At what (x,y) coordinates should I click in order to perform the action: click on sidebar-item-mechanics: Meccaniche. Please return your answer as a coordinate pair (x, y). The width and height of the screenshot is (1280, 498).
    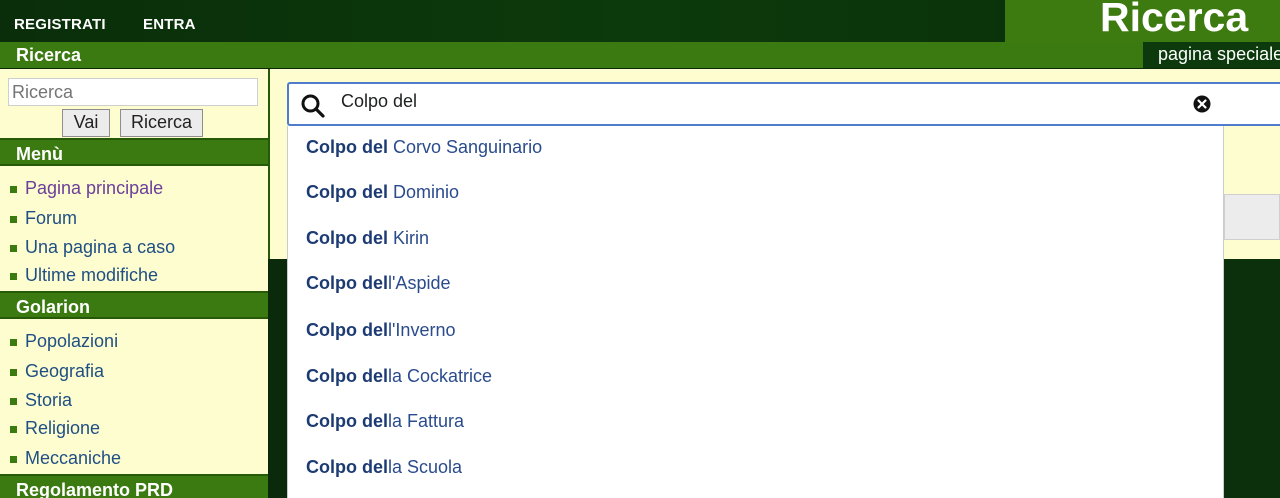
    Looking at the image, I should click on (65, 458).